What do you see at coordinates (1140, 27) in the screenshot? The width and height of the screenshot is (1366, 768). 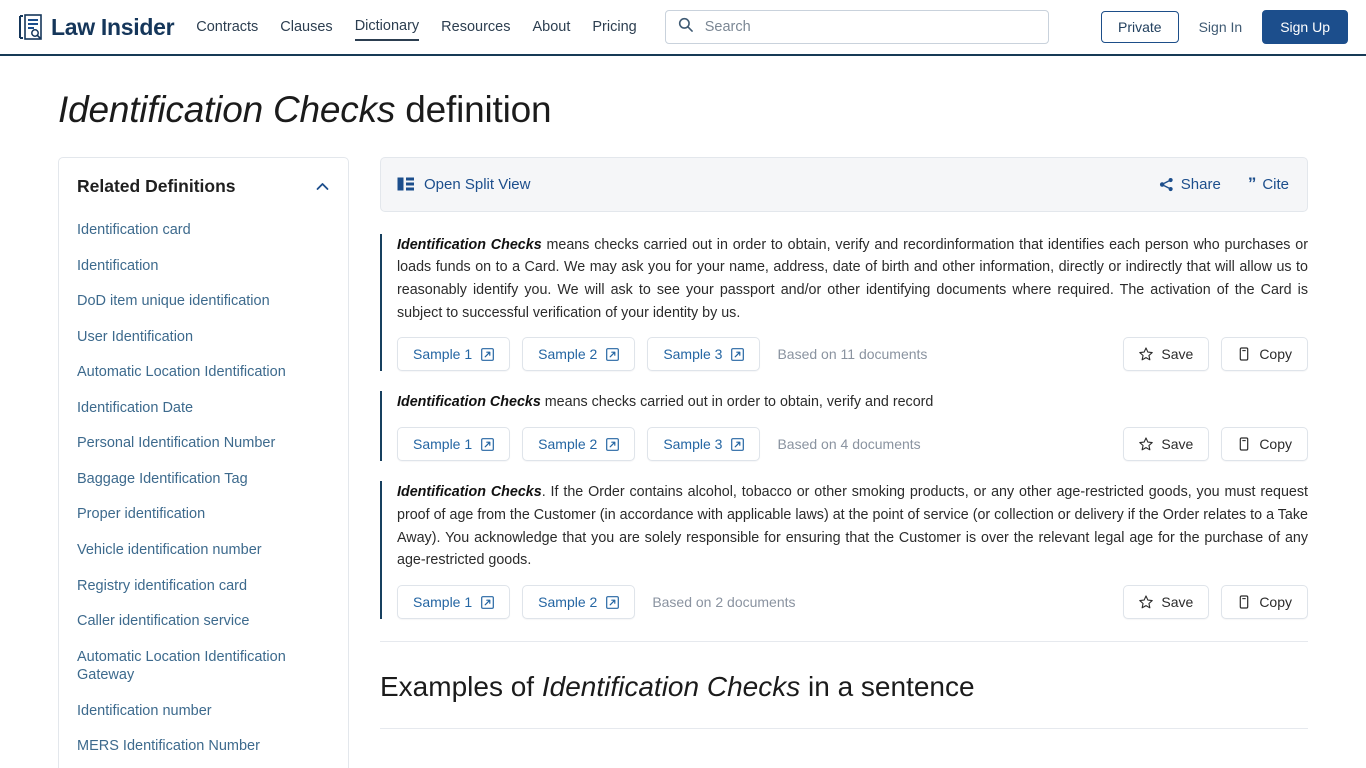 I see `private-button: Private` at bounding box center [1140, 27].